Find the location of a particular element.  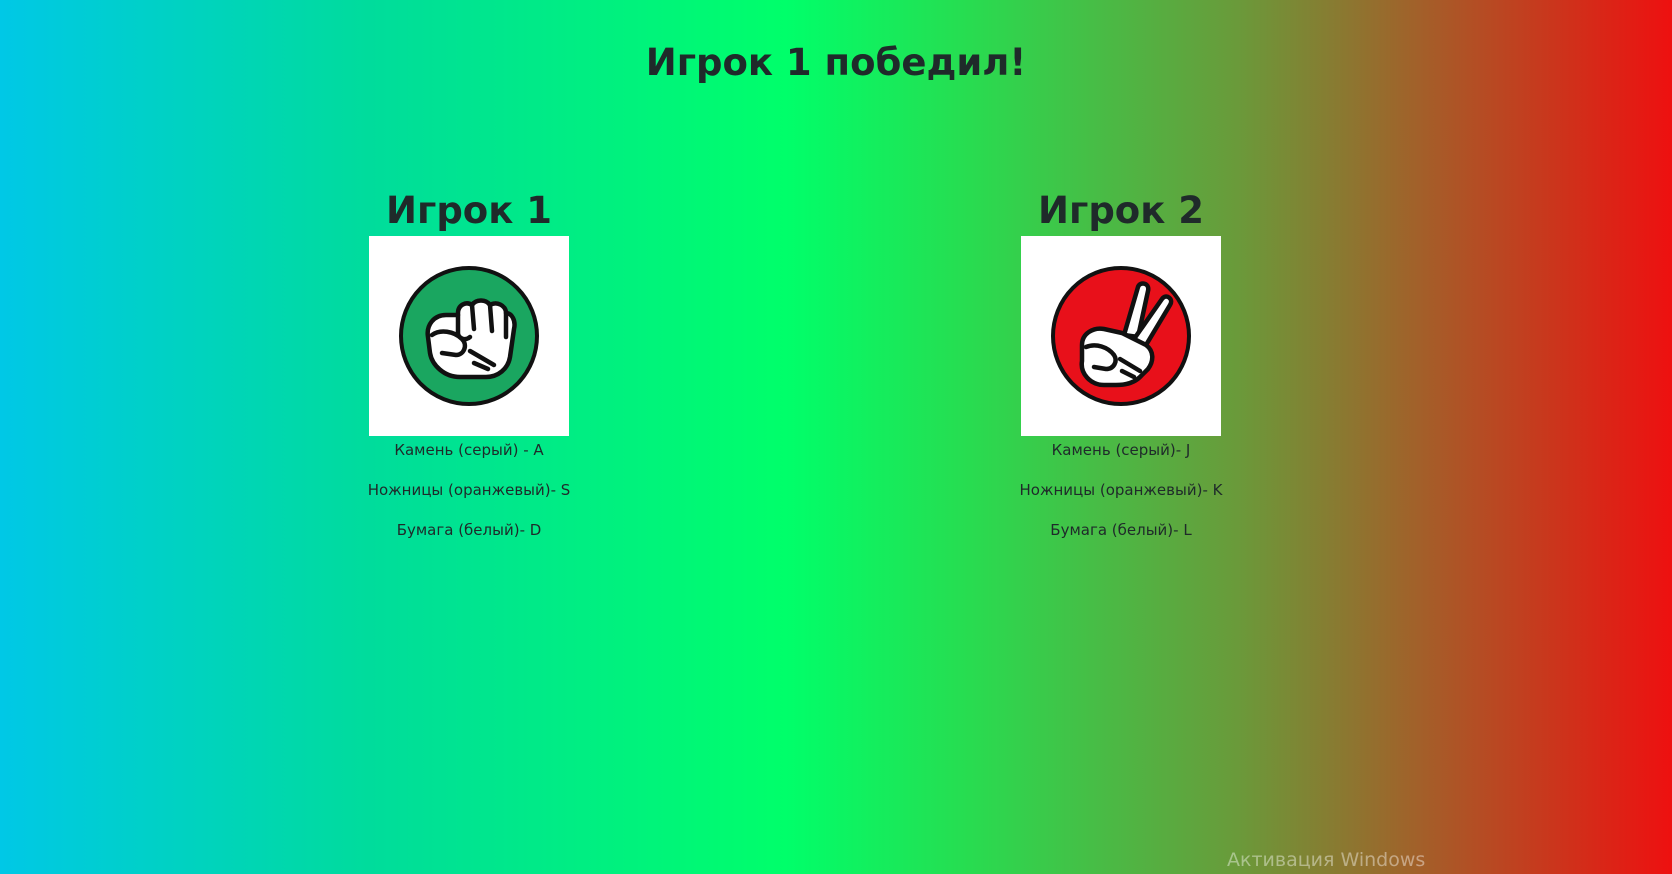

player-2-control-rock: Камень (серый)- J is located at coordinates (1121, 450).